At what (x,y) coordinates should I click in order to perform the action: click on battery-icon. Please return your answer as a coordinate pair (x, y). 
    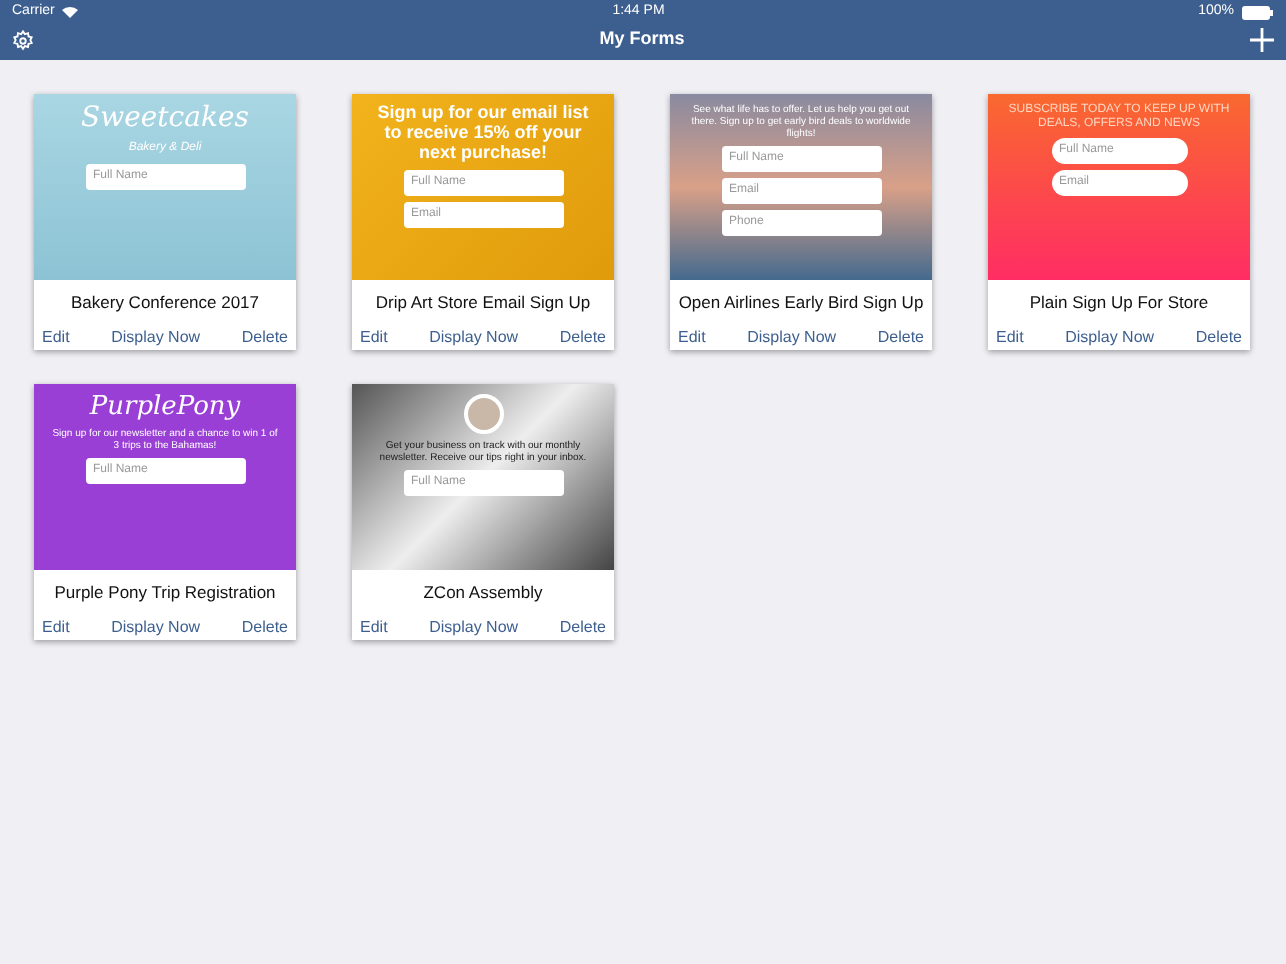
    Looking at the image, I should click on (1258, 12).